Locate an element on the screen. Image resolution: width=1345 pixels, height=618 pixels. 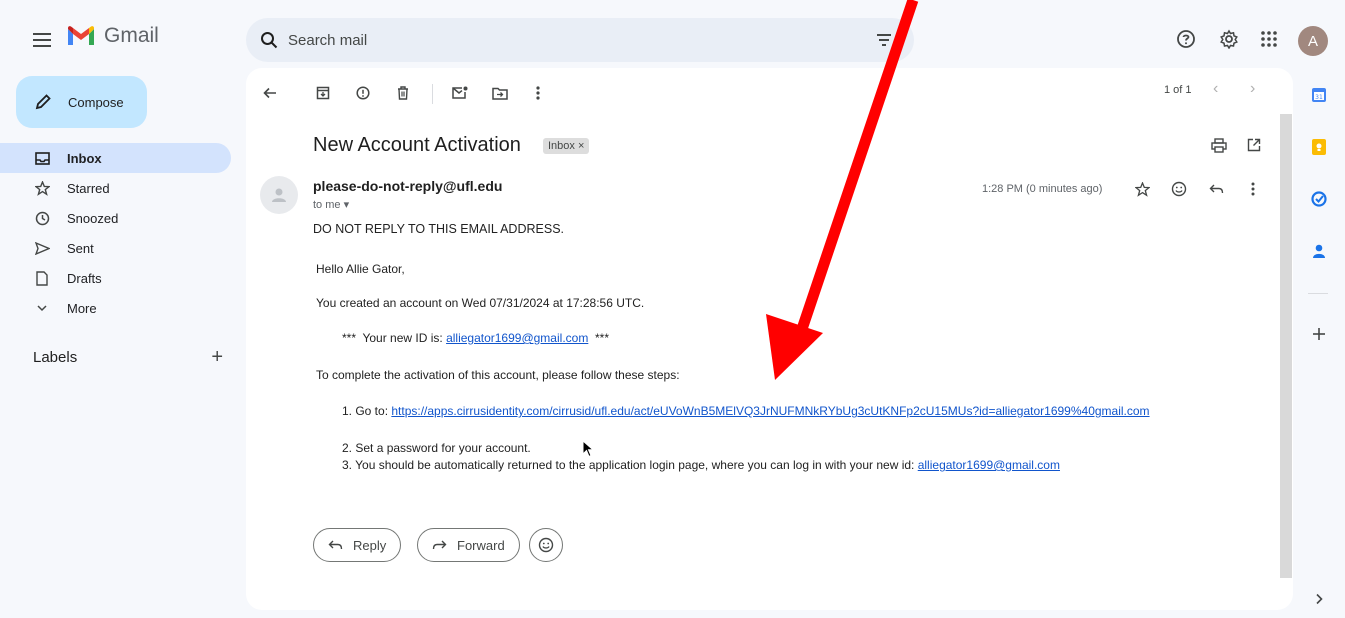
sidebar-item-label: Starred is located at coordinates (88, 188).